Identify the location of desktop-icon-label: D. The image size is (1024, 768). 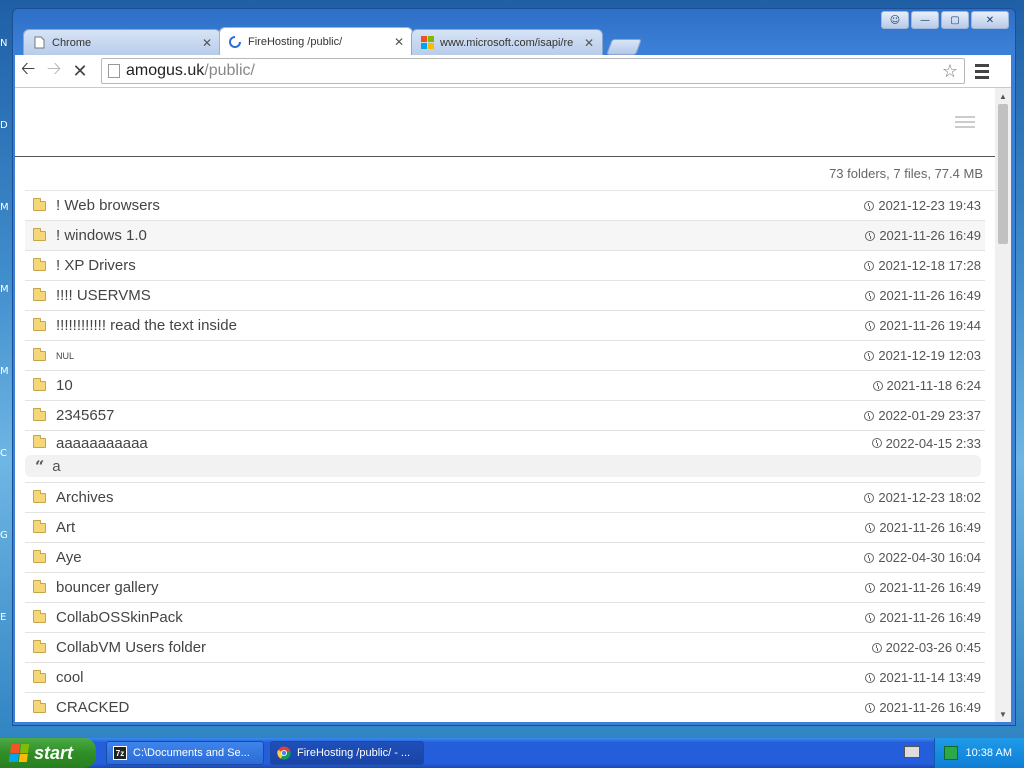
(6, 127).